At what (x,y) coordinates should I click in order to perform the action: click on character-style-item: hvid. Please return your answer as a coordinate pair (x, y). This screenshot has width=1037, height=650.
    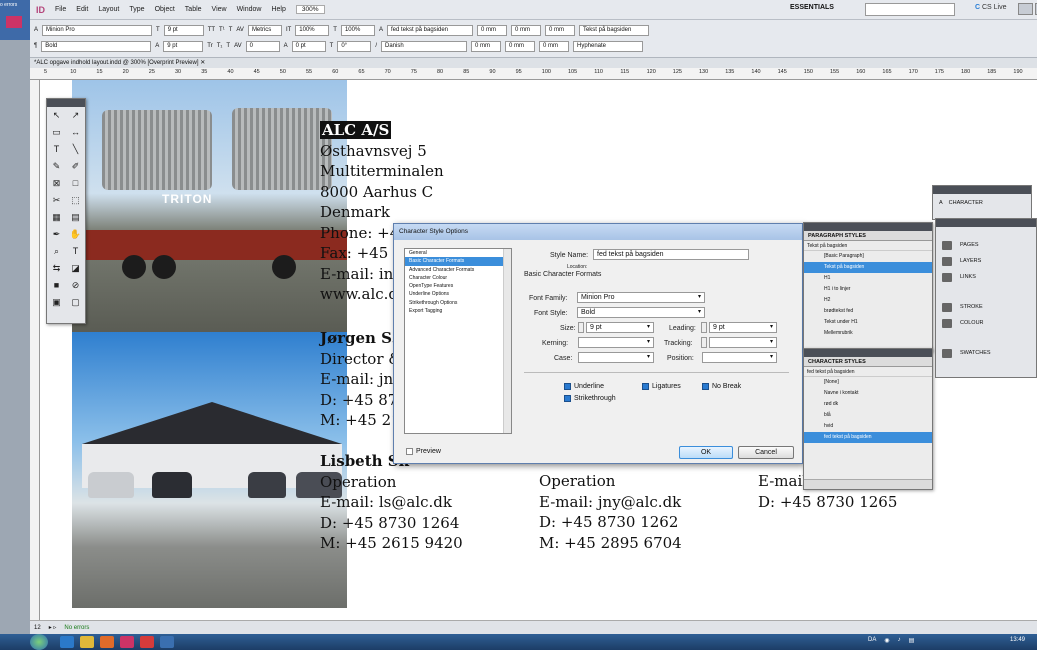
    Looking at the image, I should click on (868, 426).